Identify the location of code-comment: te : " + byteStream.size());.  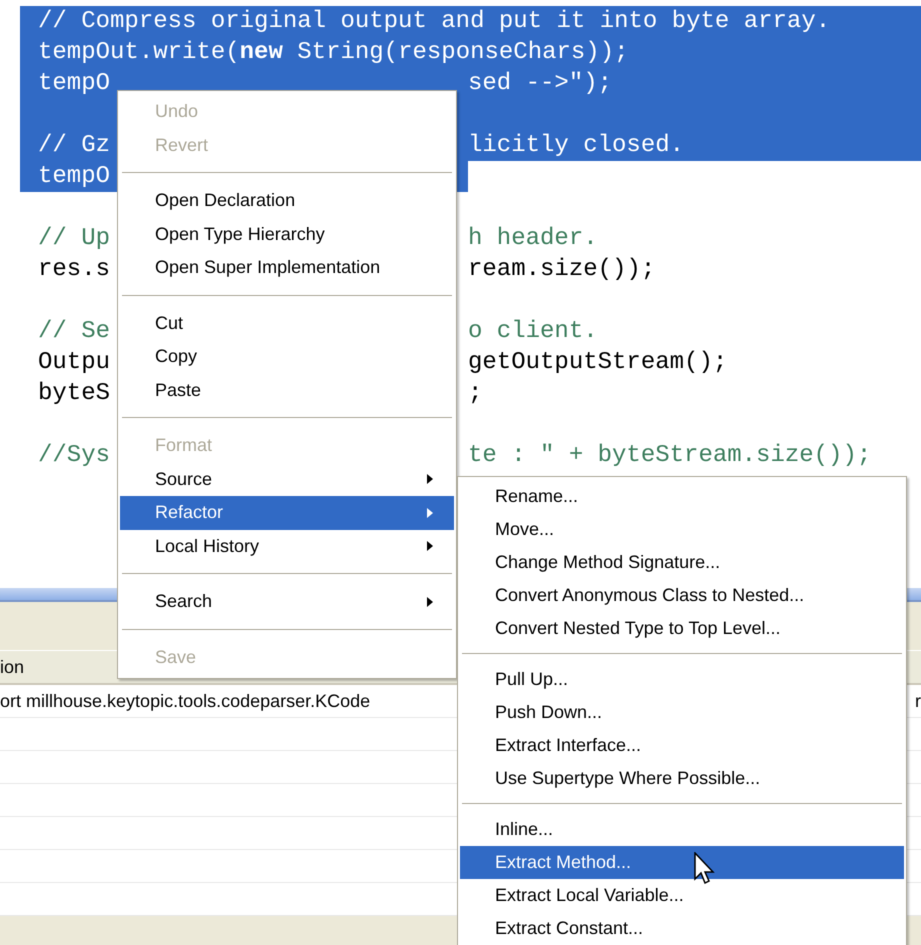
(670, 456).